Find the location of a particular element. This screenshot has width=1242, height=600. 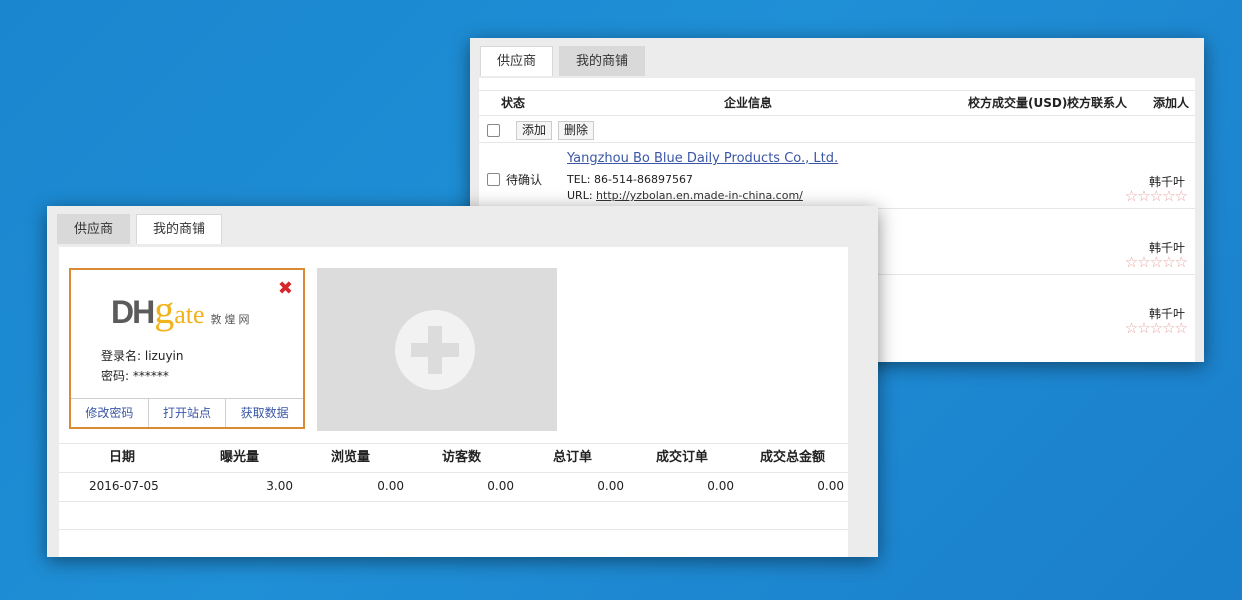

action-bar: 添加 删除 is located at coordinates (541, 130).